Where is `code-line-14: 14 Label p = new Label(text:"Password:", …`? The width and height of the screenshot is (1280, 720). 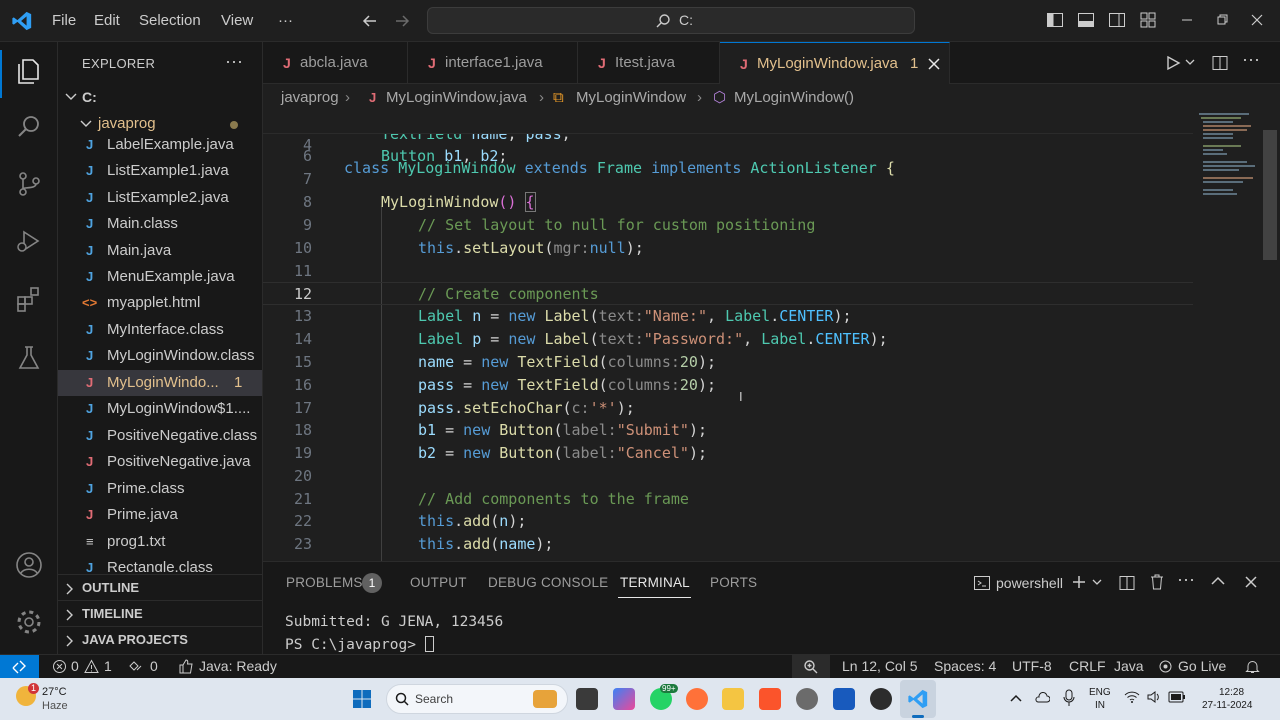
code-line-14: 14 Label p = new Label(text:"Password:", … is located at coordinates (728, 339).